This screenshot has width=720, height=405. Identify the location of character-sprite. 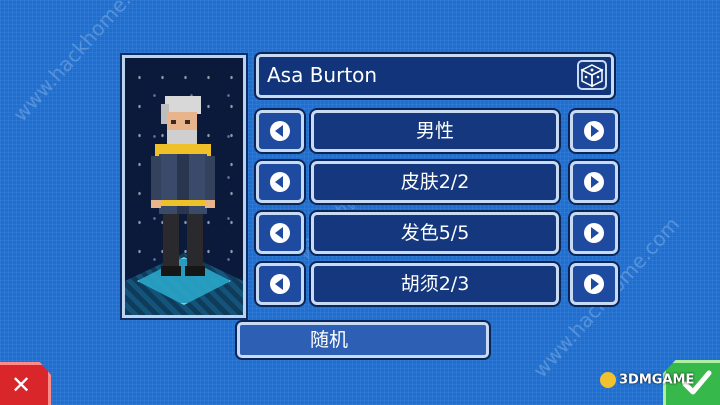
(183, 189).